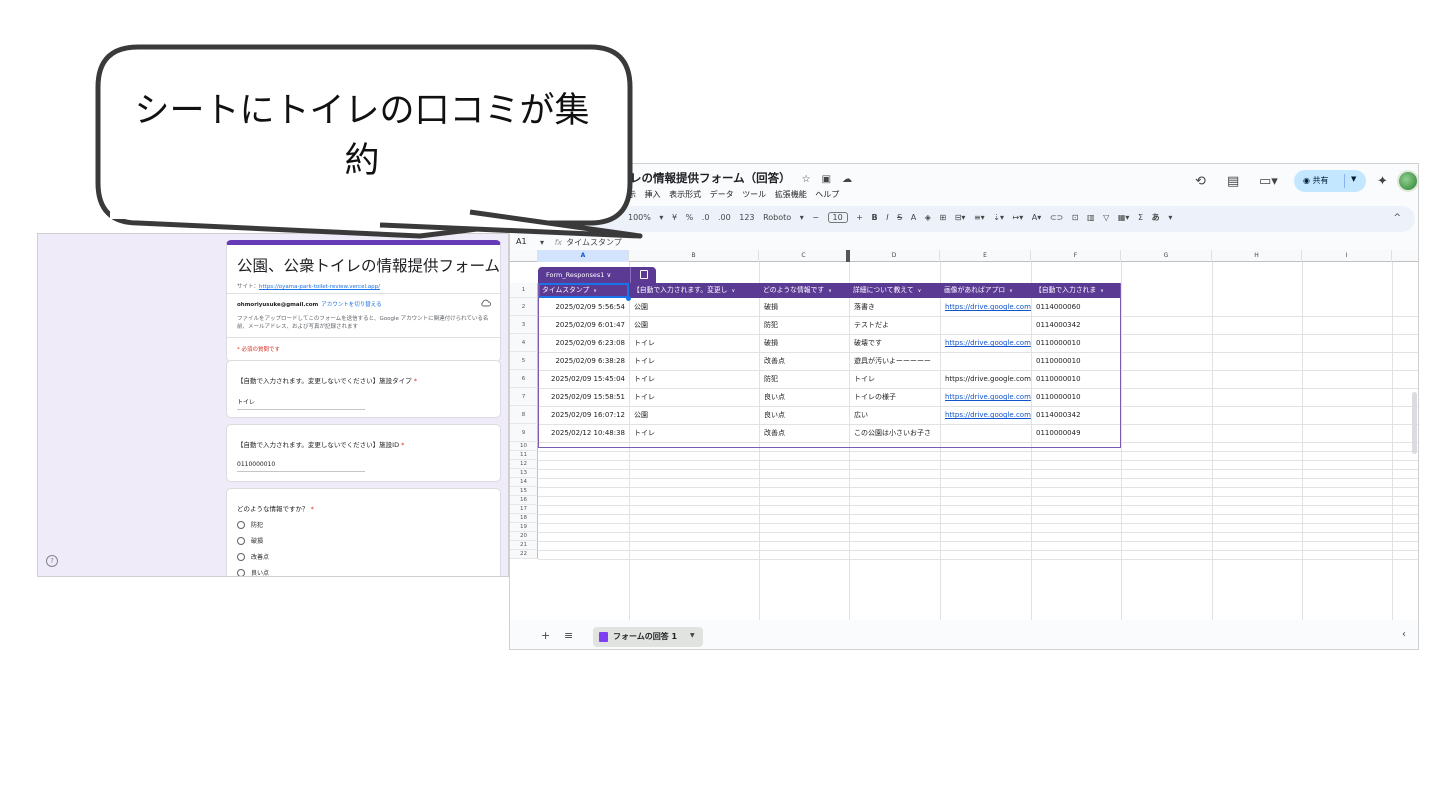 The width and height of the screenshot is (1440, 810). I want to click on align-icon: ≡▾, so click(979, 217).